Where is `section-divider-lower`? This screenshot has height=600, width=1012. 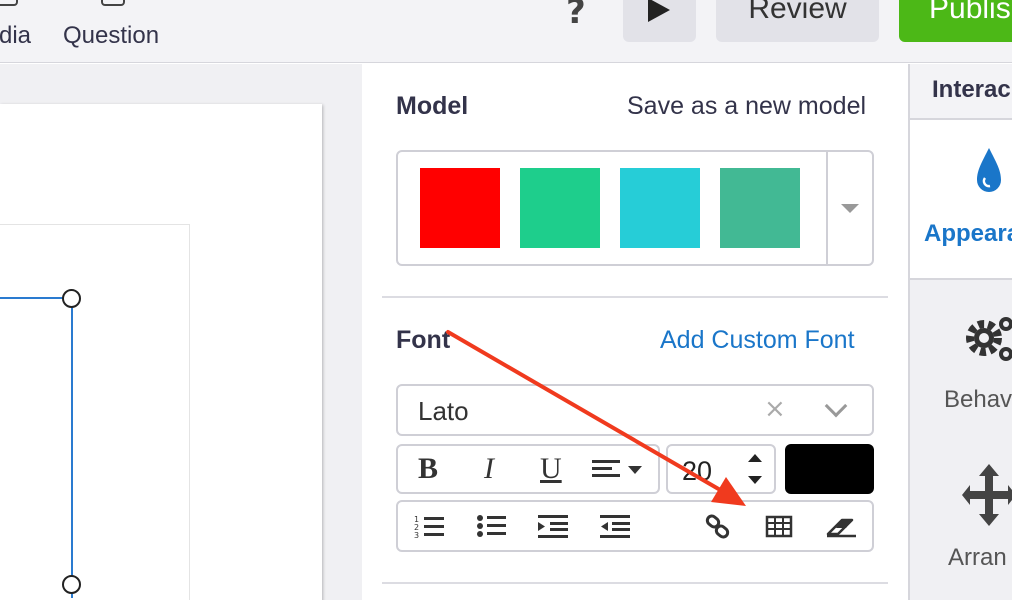
section-divider-lower is located at coordinates (635, 583).